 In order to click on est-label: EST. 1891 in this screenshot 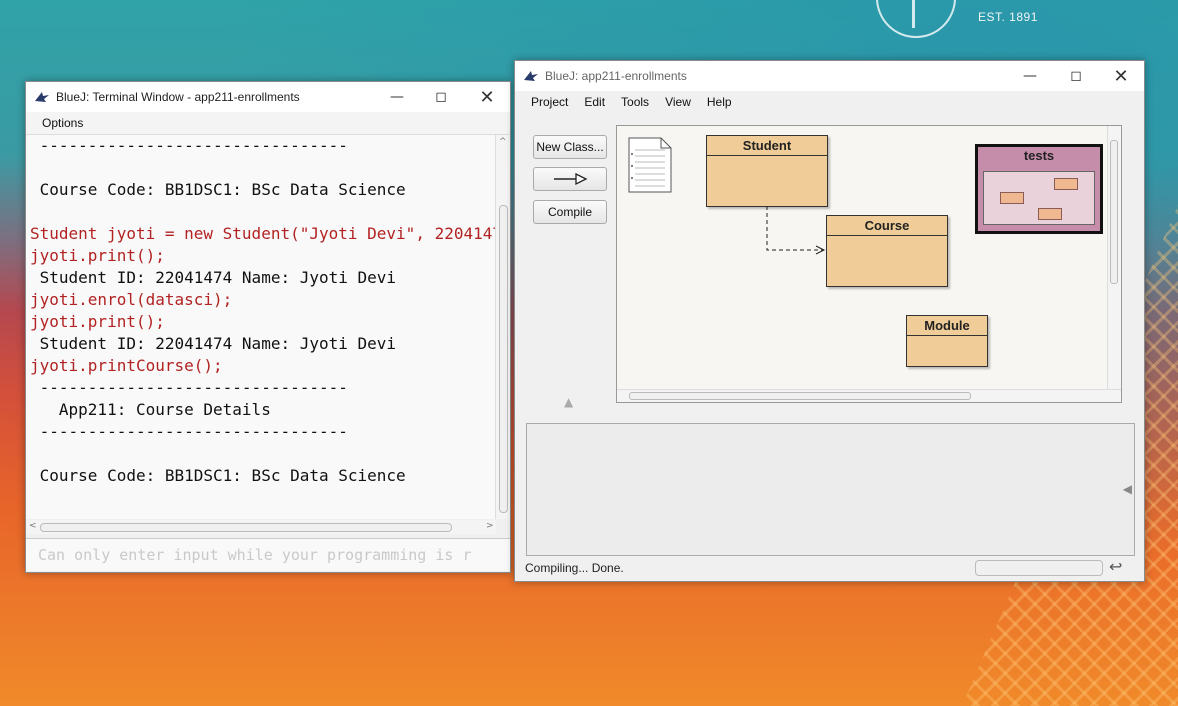, I will do `click(1008, 17)`.